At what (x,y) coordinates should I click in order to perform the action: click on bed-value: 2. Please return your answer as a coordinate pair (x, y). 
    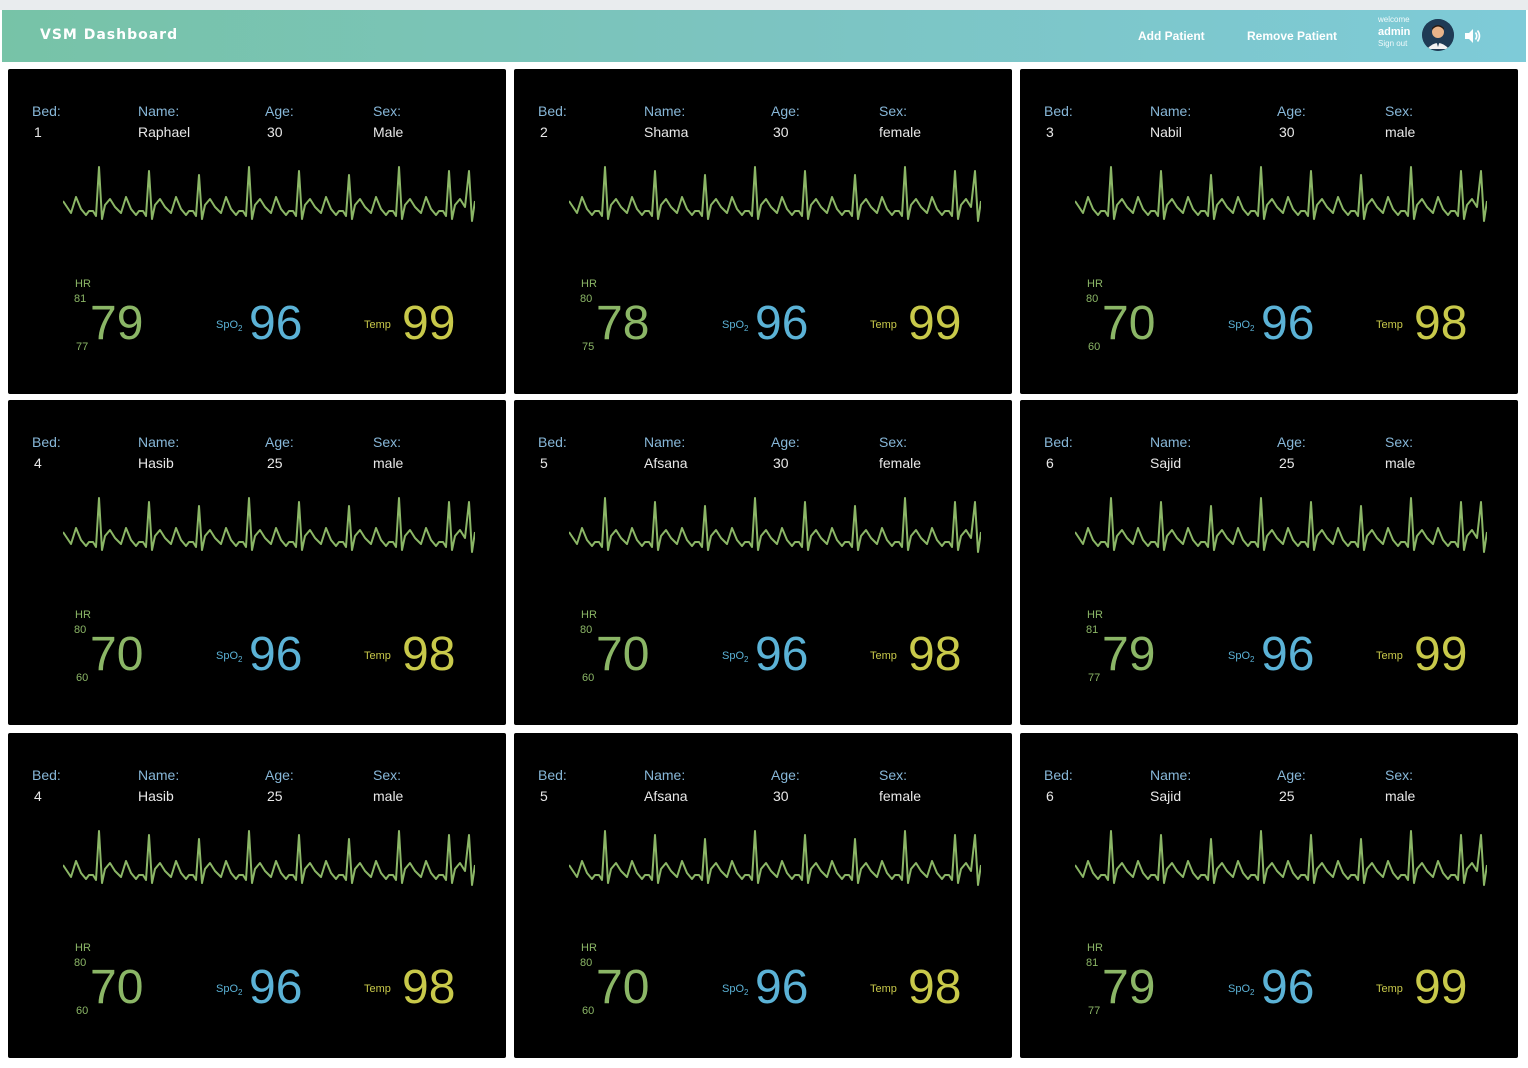
    Looking at the image, I should click on (544, 132).